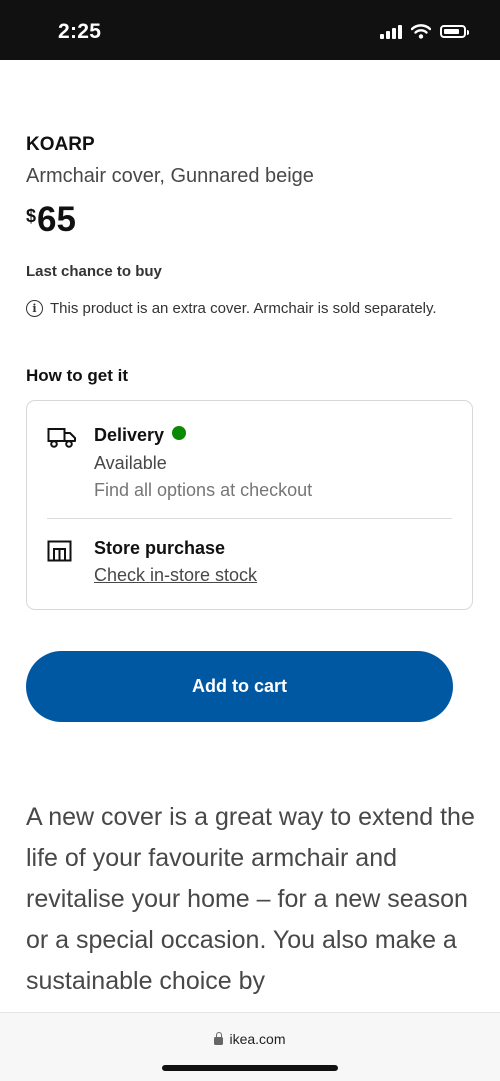 The width and height of the screenshot is (500, 1081). I want to click on signal-icon, so click(391, 31).